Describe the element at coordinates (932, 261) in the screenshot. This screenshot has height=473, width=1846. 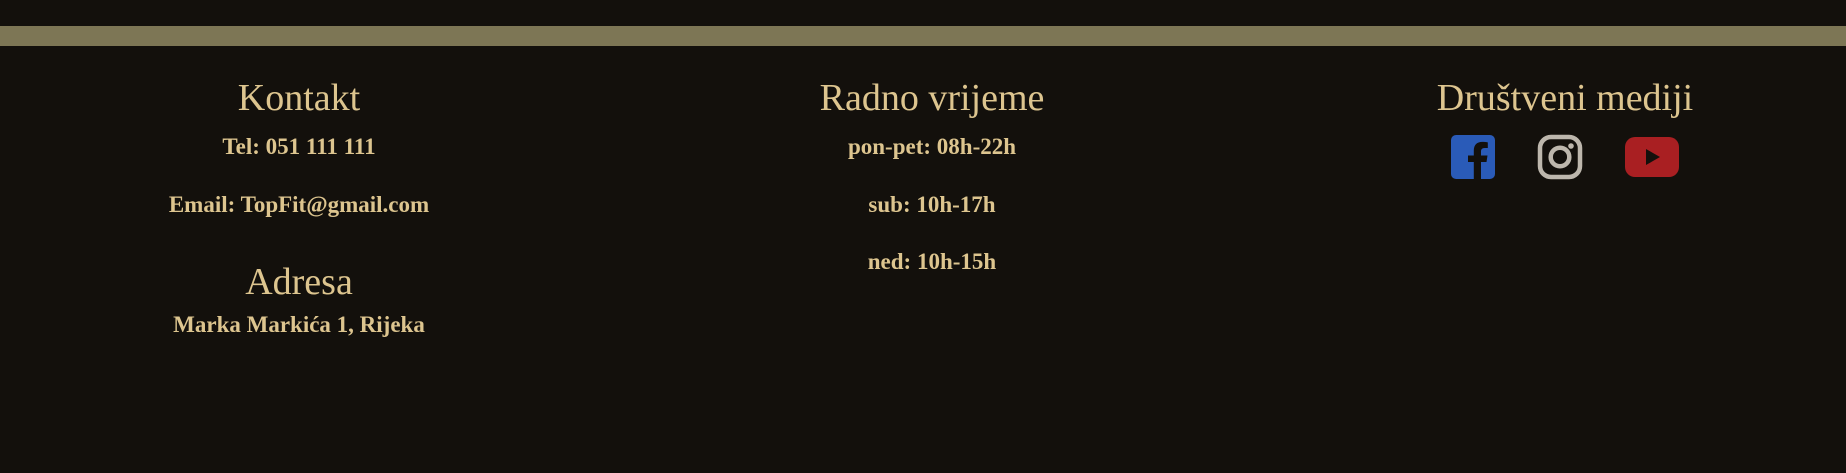
I see `hours-sunday: ned: 10h-15h` at that location.